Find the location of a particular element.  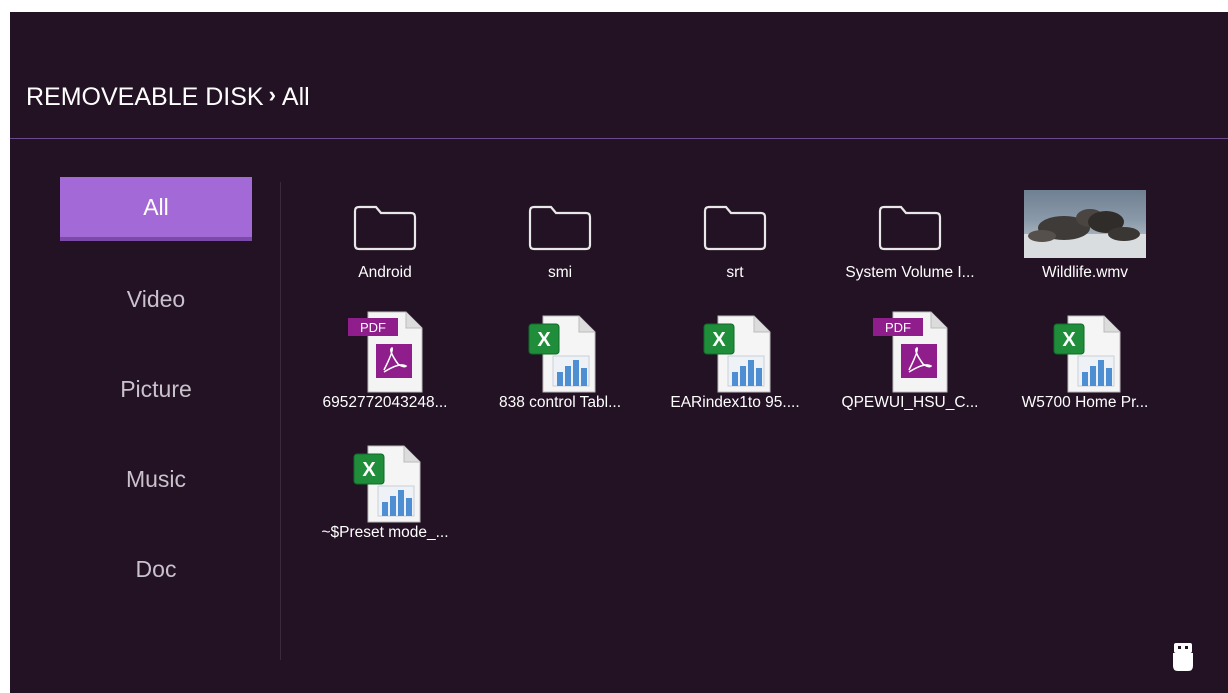

file-name: Android is located at coordinates (385, 272).